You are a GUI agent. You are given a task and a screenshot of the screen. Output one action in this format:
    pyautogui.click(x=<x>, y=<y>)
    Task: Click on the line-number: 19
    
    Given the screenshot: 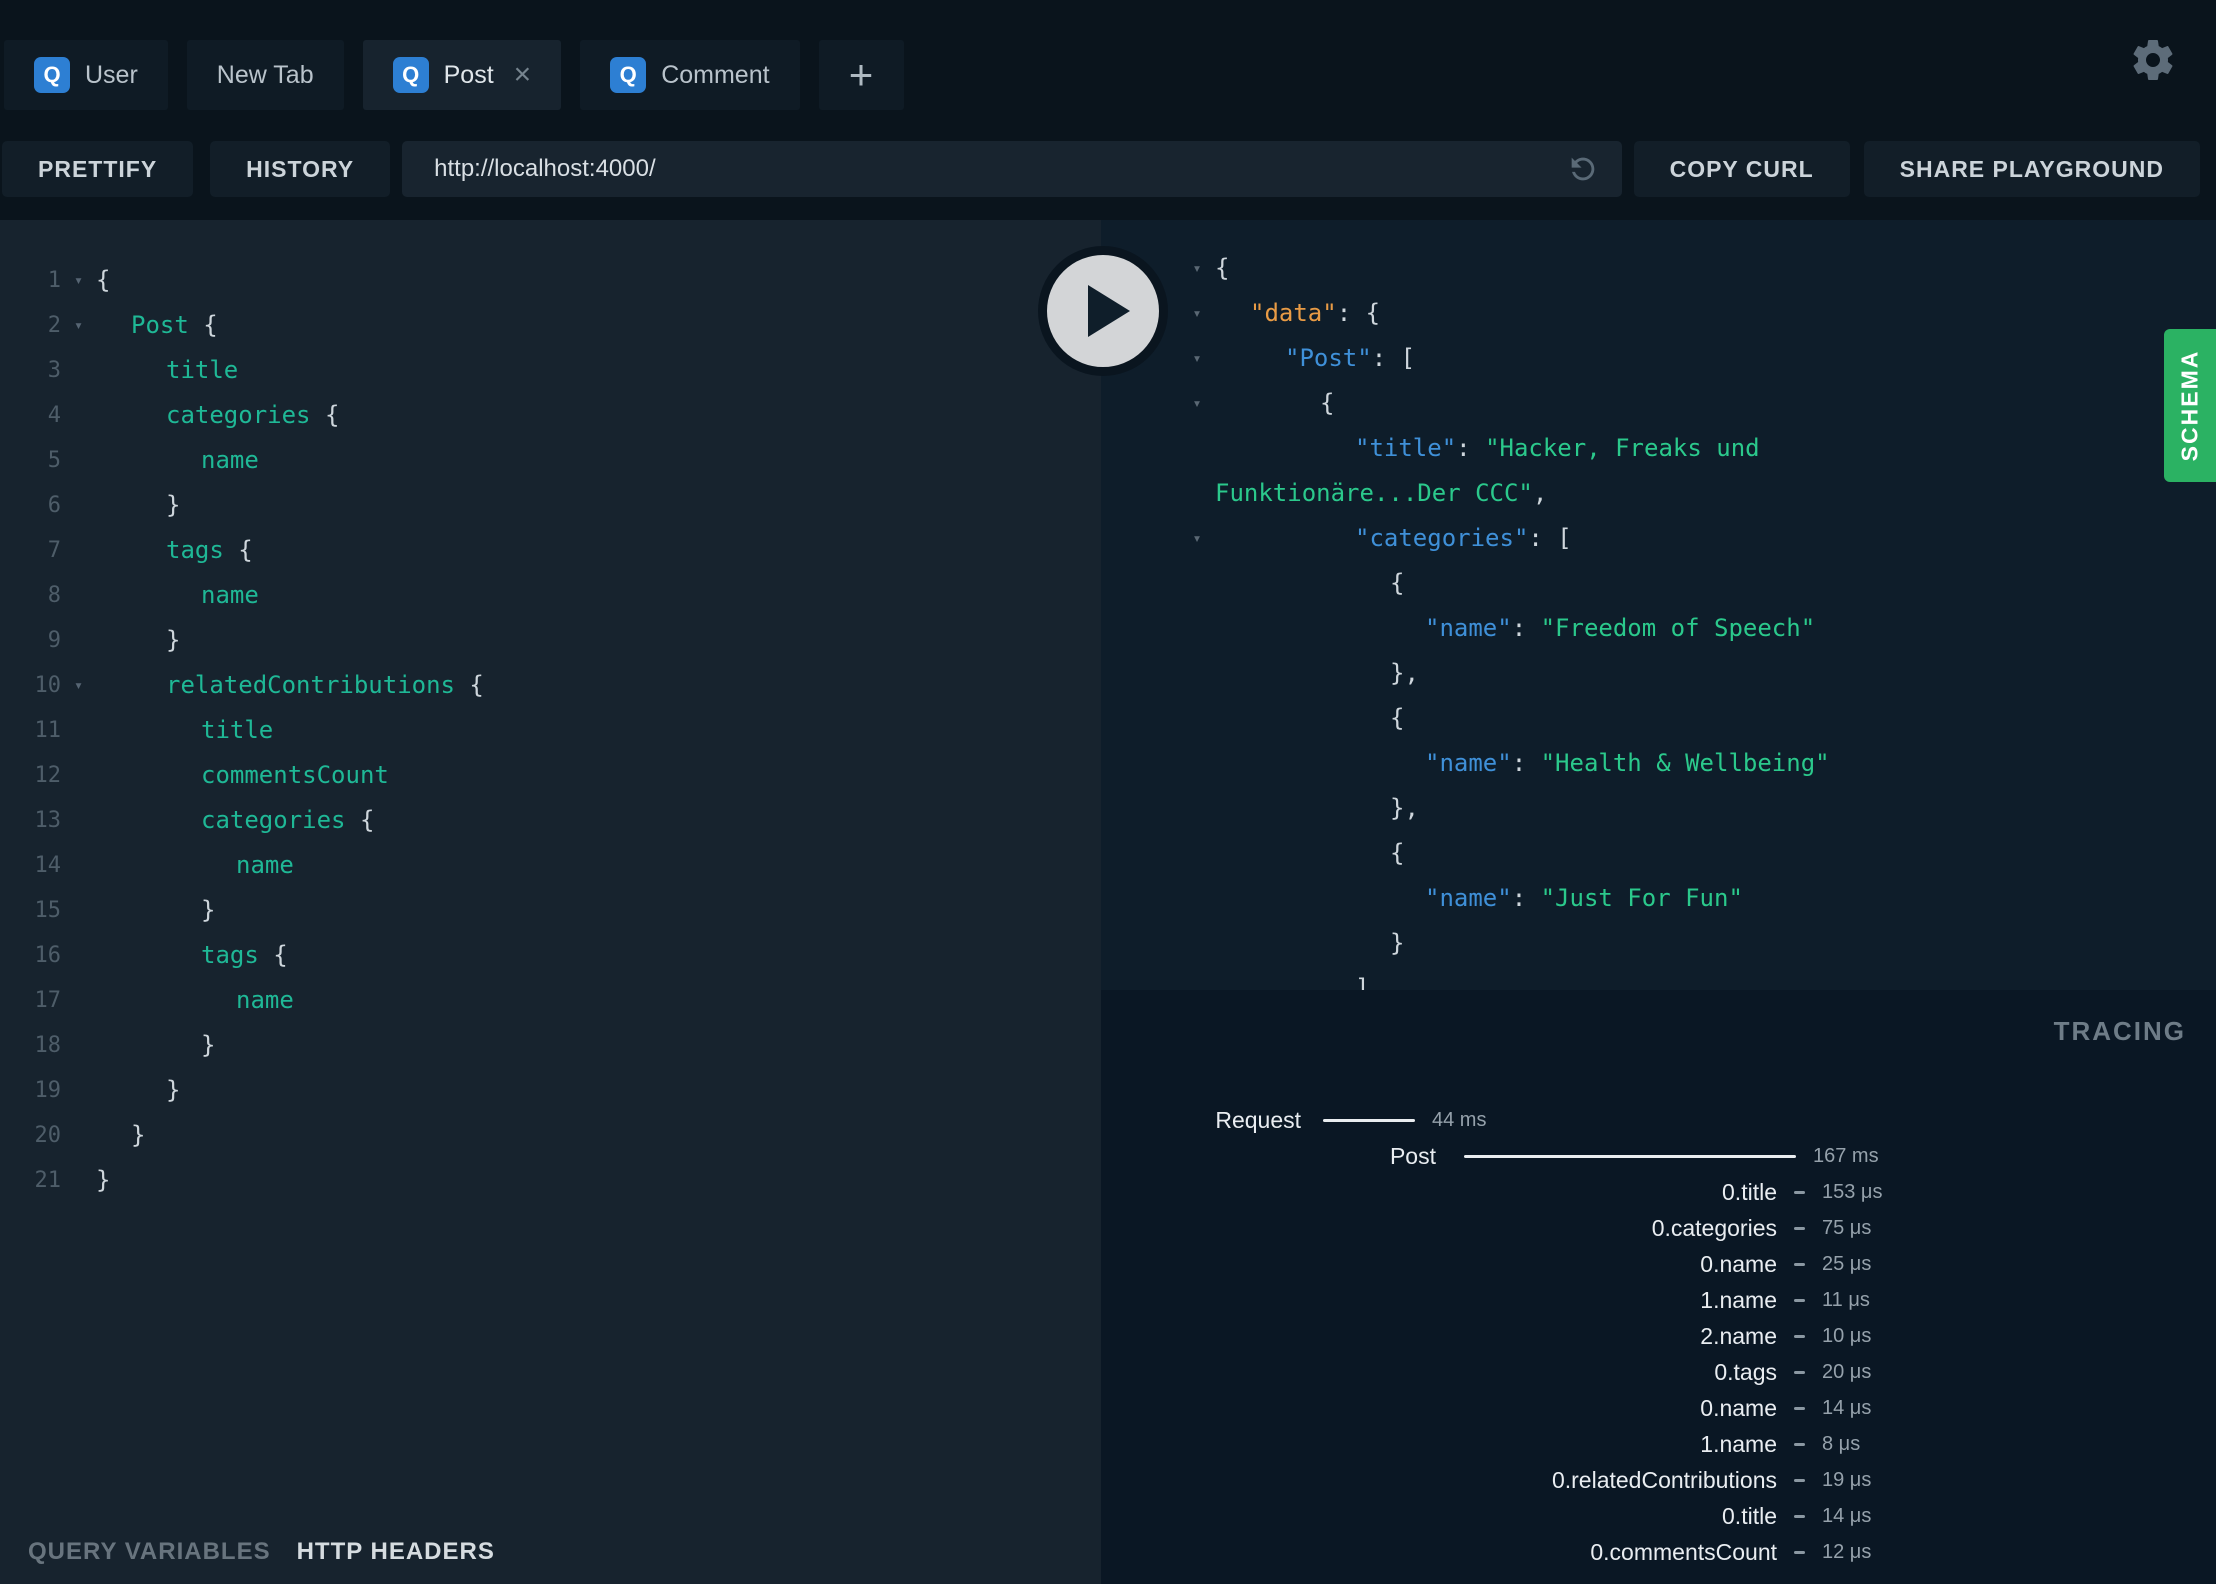 What is the action you would take?
    pyautogui.click(x=48, y=1090)
    